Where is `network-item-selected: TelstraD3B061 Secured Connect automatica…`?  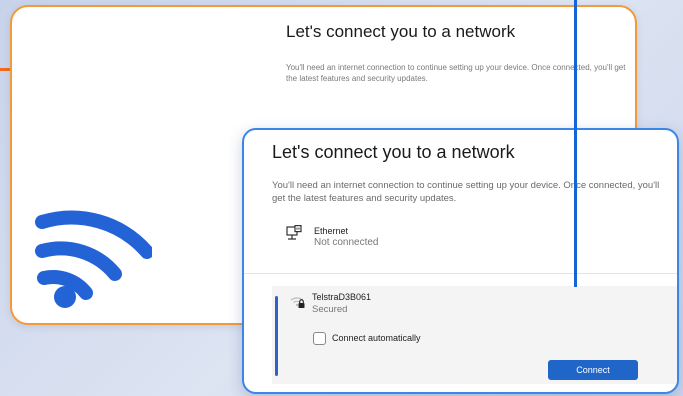
network-item-selected: TelstraD3B061 Secured Connect automatica… is located at coordinates (474, 335).